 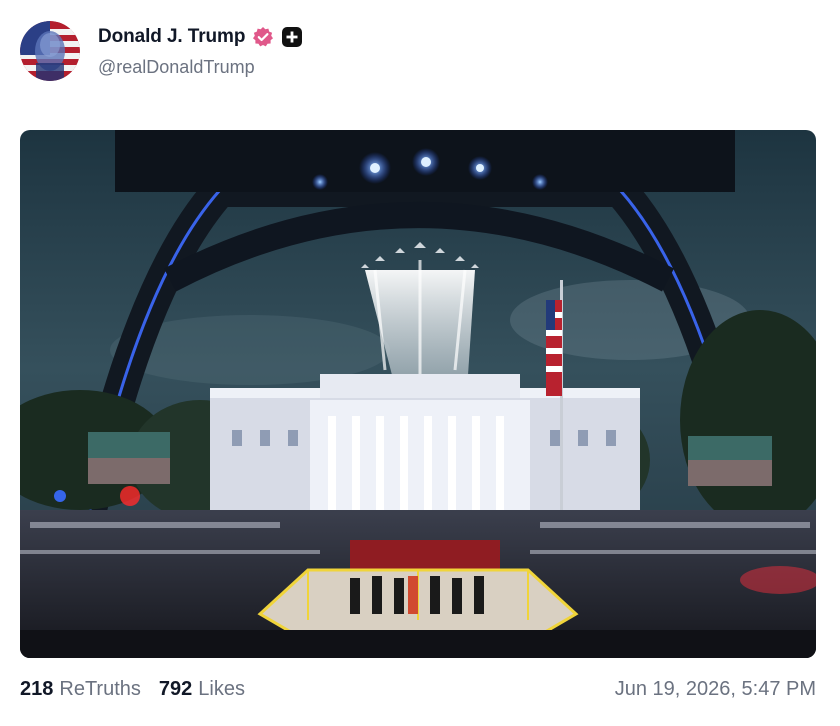 What do you see at coordinates (100, 688) in the screenshot?
I see `retruths-label: ReTruths` at bounding box center [100, 688].